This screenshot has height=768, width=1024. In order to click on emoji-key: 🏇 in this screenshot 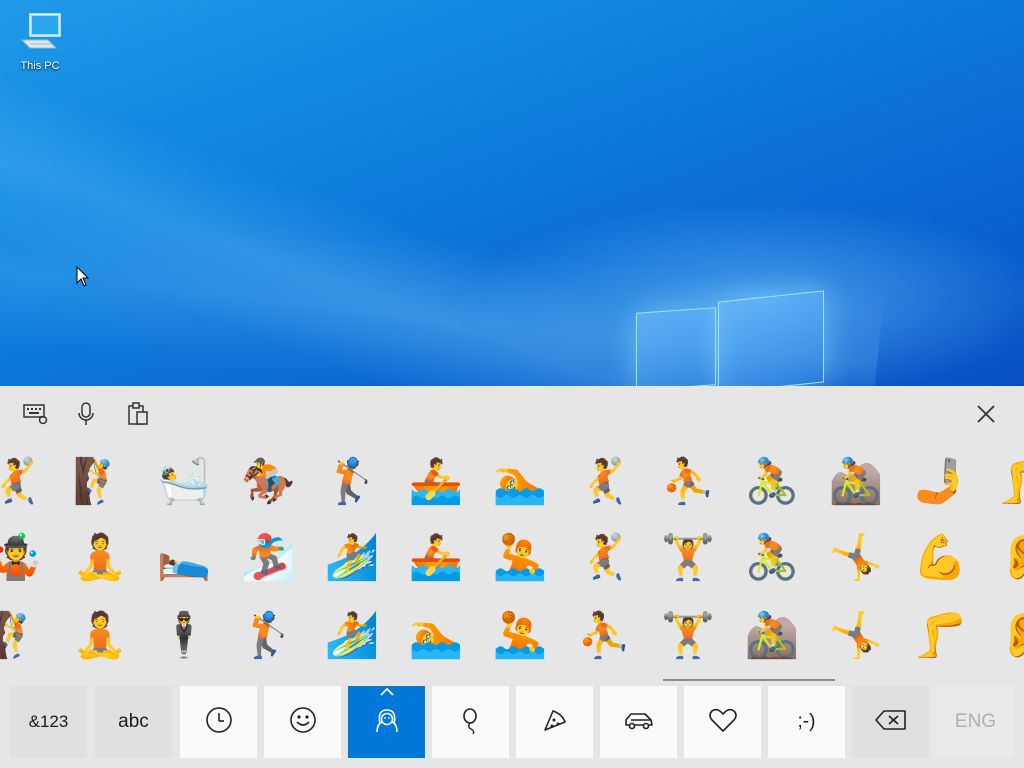, I will do `click(268, 482)`.